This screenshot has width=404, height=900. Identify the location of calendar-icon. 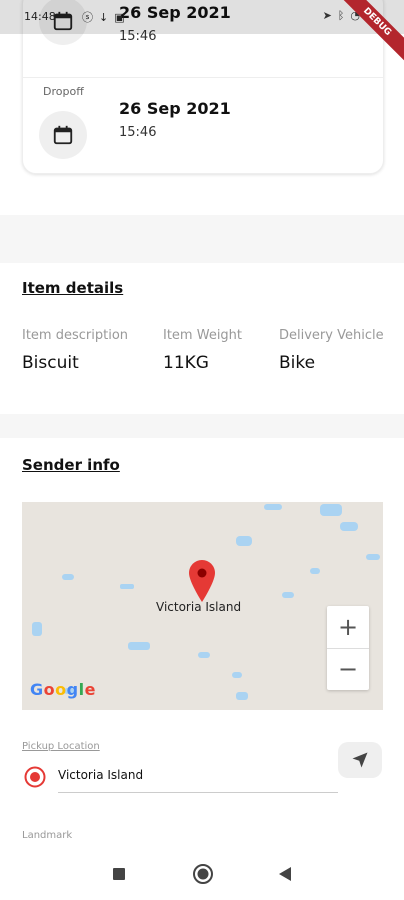
(63, 135).